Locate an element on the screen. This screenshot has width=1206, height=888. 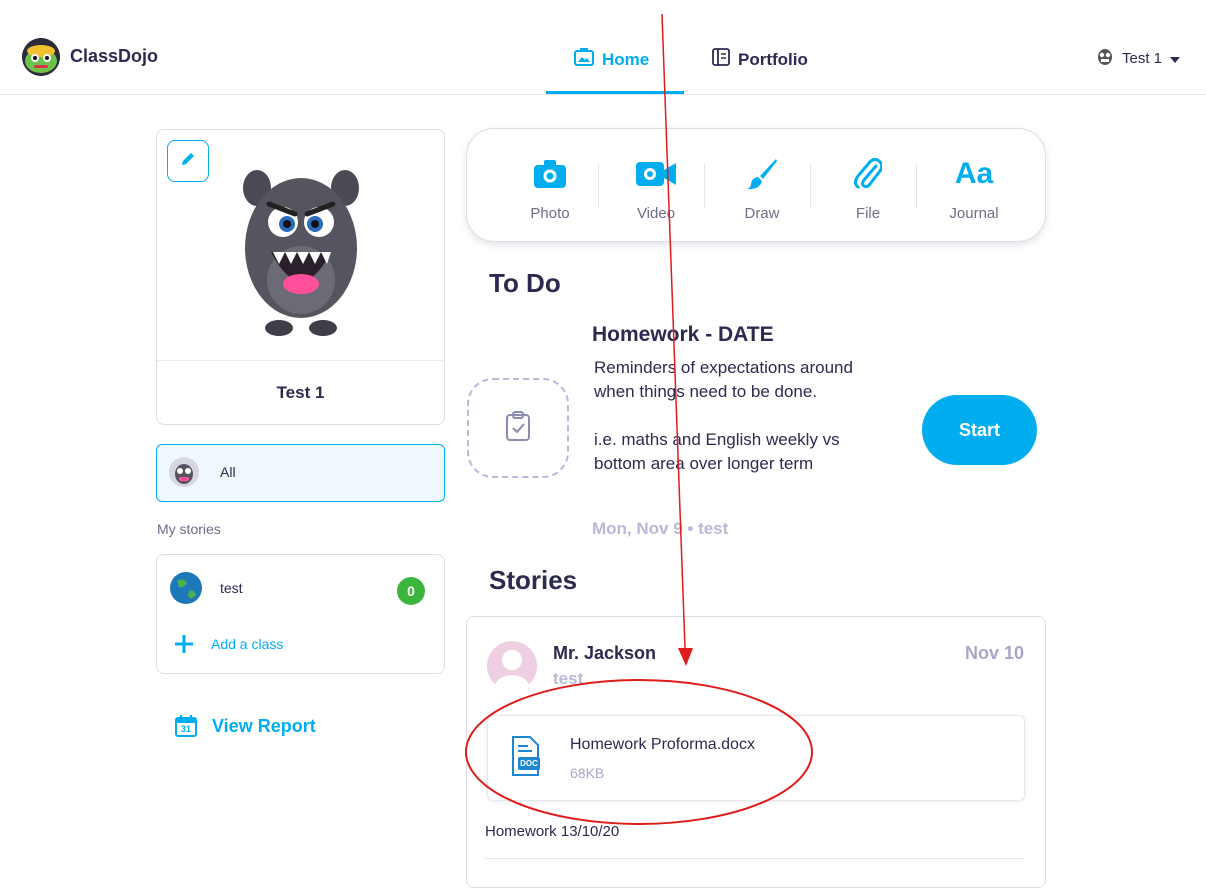
video-camera-icon is located at coordinates (656, 174).